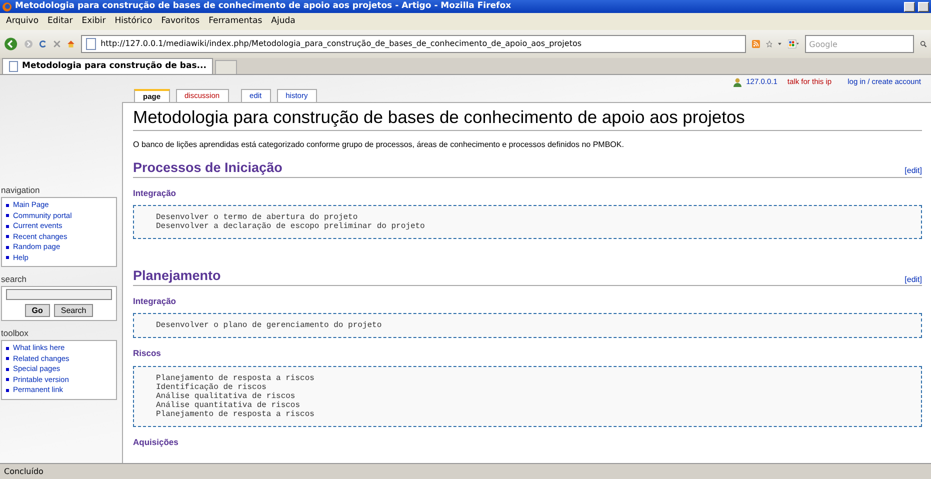 Image resolution: width=931 pixels, height=479 pixels. Describe the element at coordinates (180, 21) in the screenshot. I see `menu-item: Favoritos` at that location.